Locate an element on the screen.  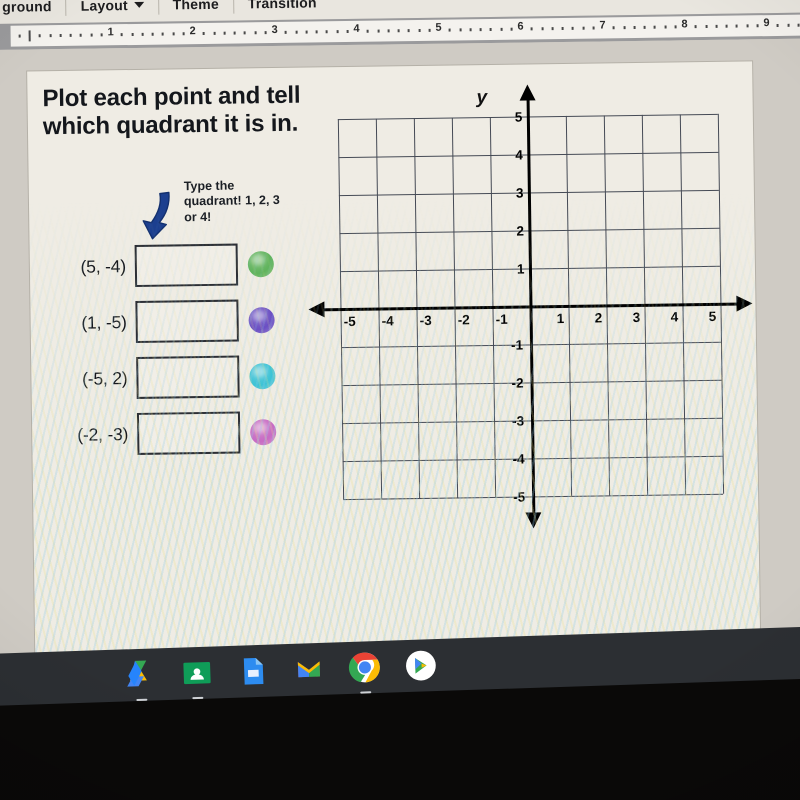
chevron-down-icon is located at coordinates (138, 4).